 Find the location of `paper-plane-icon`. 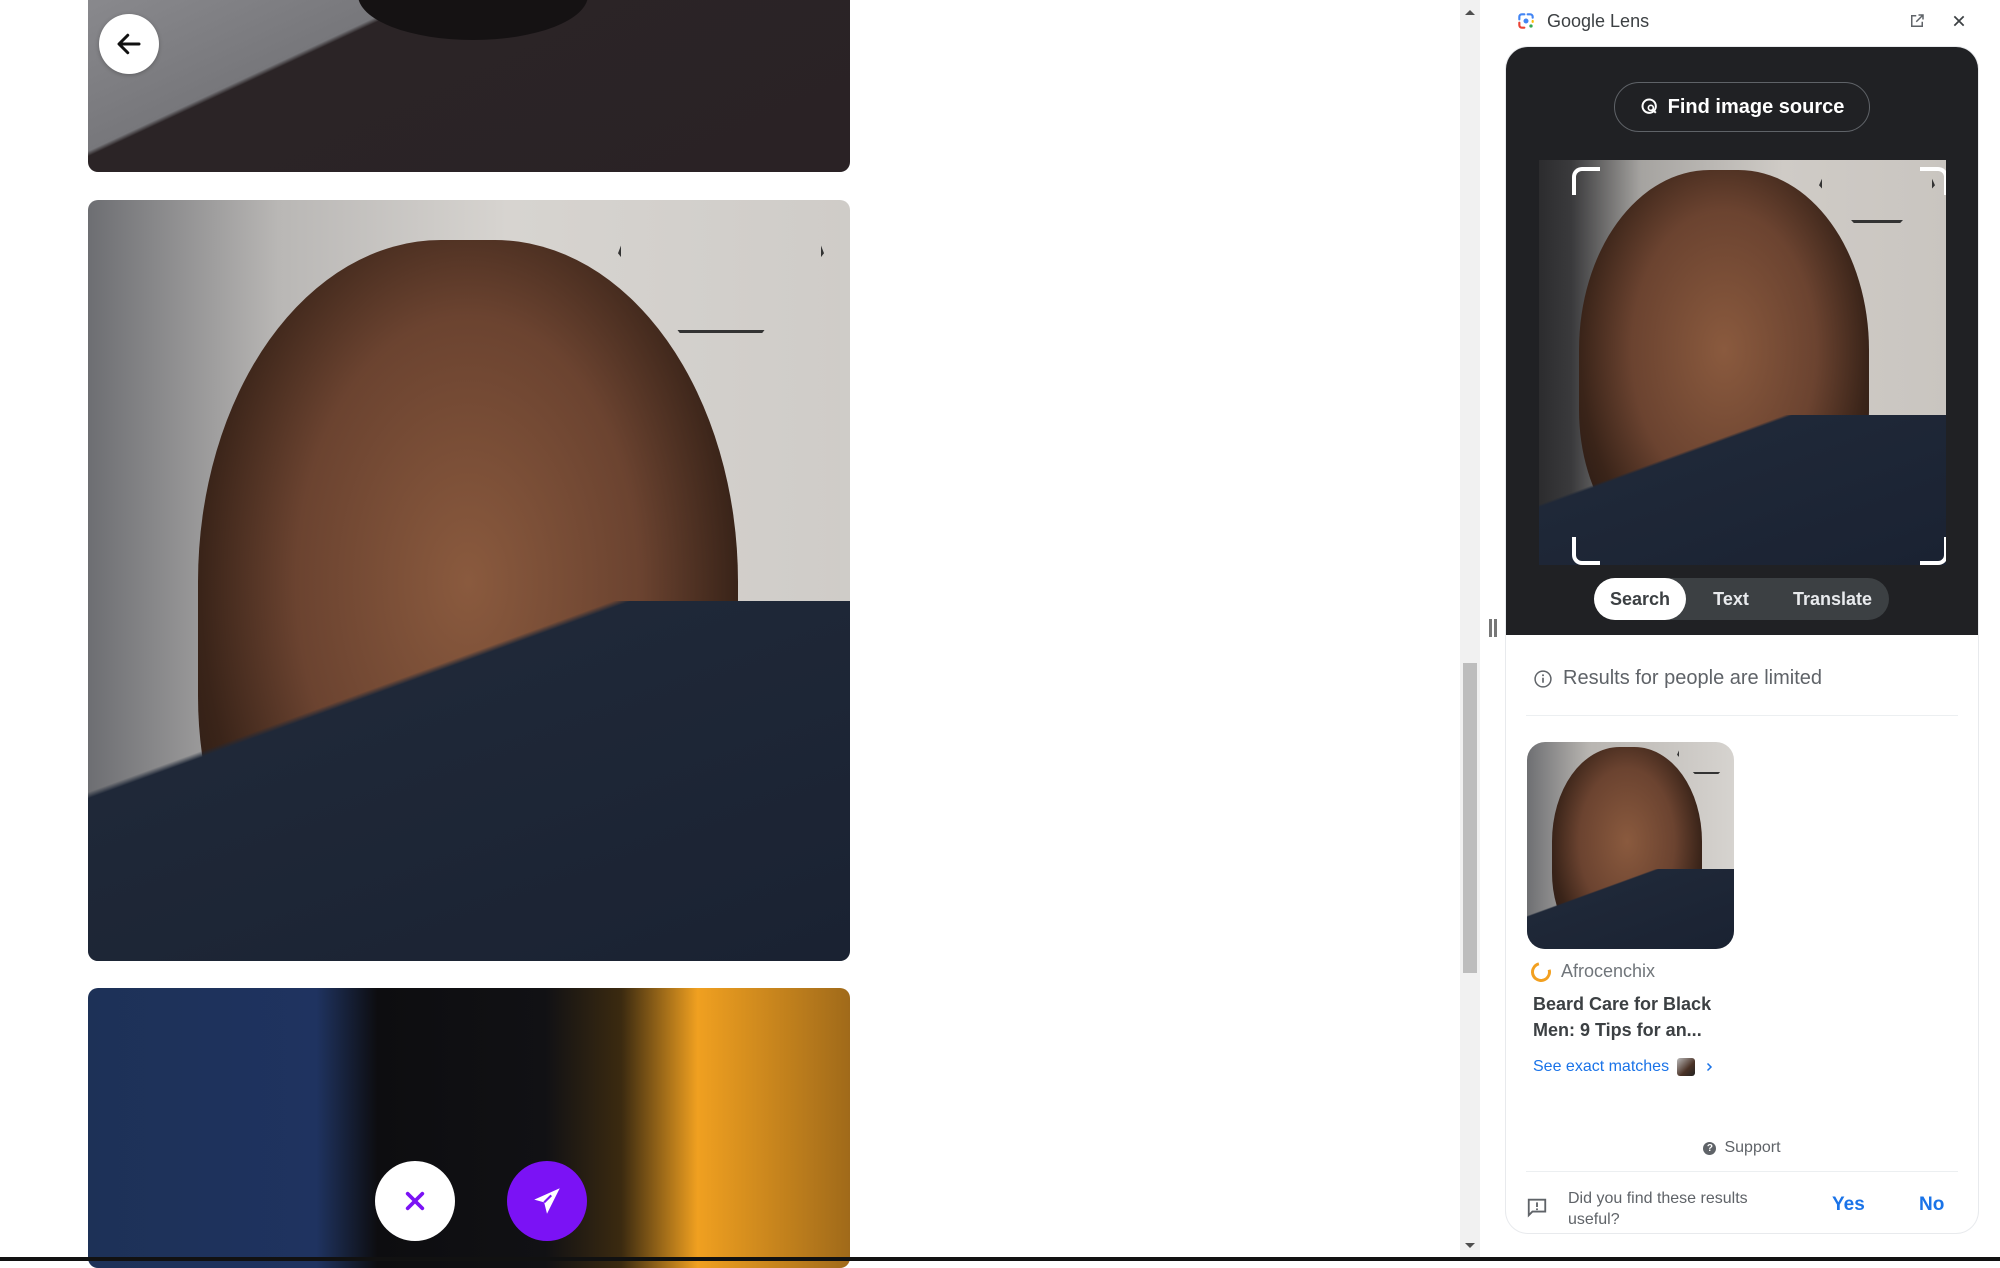

paper-plane-icon is located at coordinates (547, 1201).